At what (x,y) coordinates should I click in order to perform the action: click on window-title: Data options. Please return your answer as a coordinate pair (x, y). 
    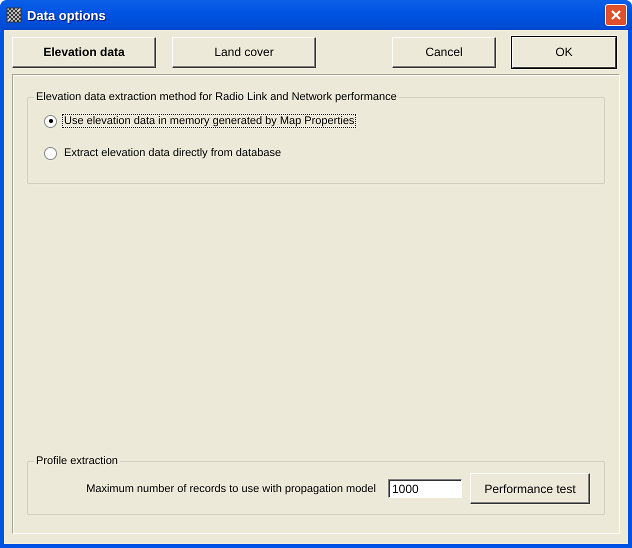
    Looking at the image, I should click on (67, 15).